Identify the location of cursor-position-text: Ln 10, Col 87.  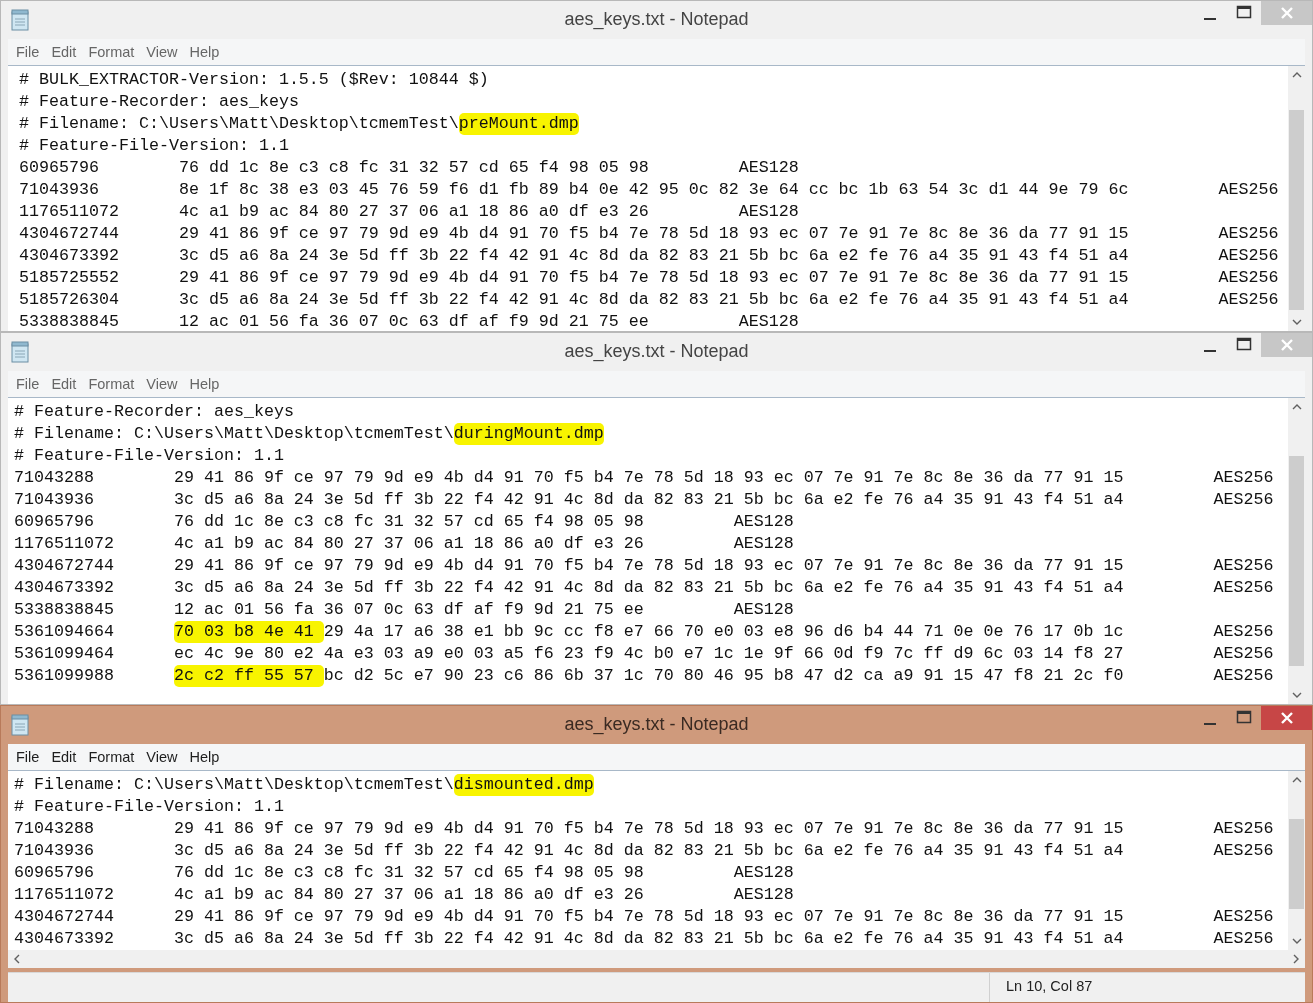
(1147, 987).